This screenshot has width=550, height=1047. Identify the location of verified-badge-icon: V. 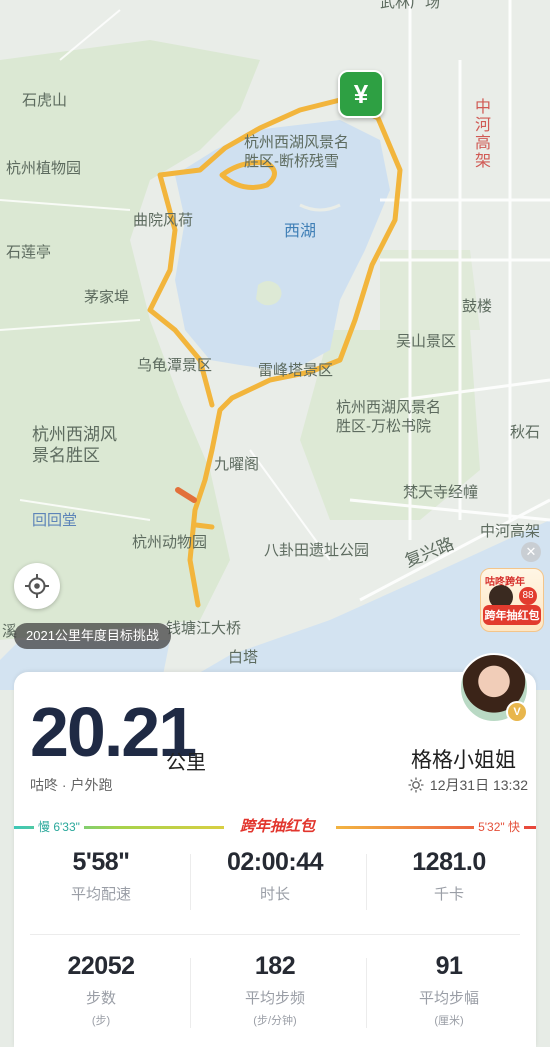
(517, 712).